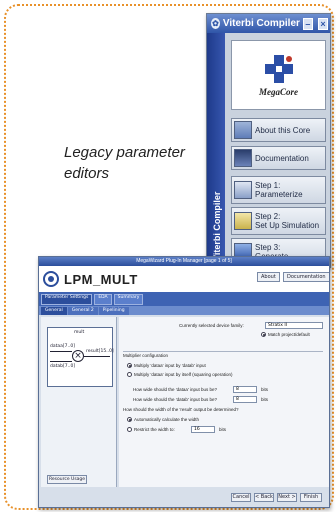 The width and height of the screenshot is (336, 512). Describe the element at coordinates (129, 420) in the screenshot. I see `radio-auto-calc` at that location.